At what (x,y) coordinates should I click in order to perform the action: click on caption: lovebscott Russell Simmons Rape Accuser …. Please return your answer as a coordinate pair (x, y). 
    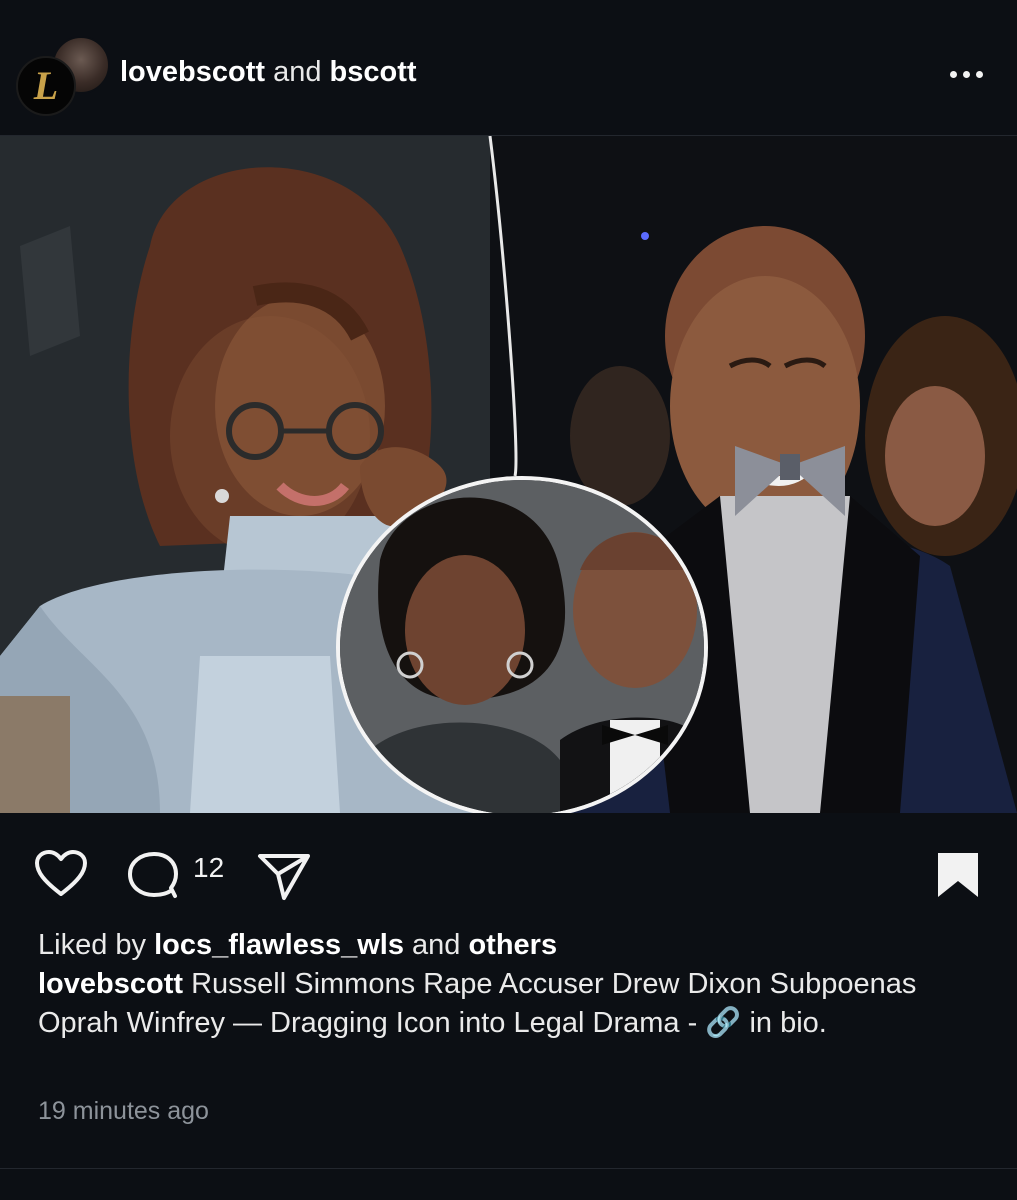
    Looking at the image, I should click on (518, 1004).